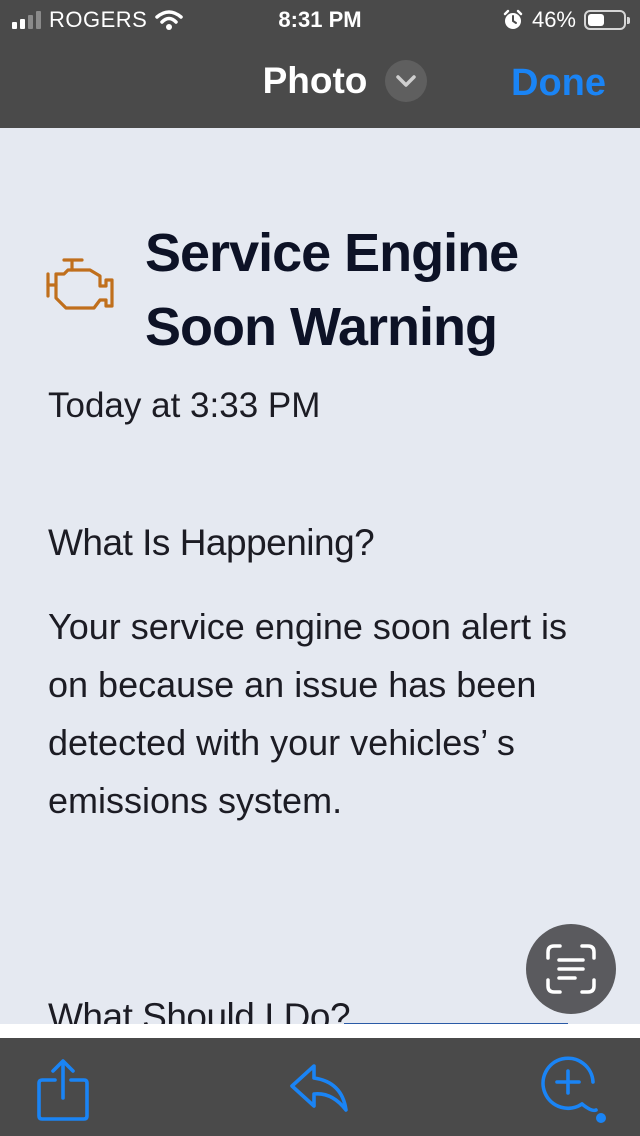  What do you see at coordinates (332, 290) in the screenshot?
I see `alert-title: Service Engine Soon Warning` at bounding box center [332, 290].